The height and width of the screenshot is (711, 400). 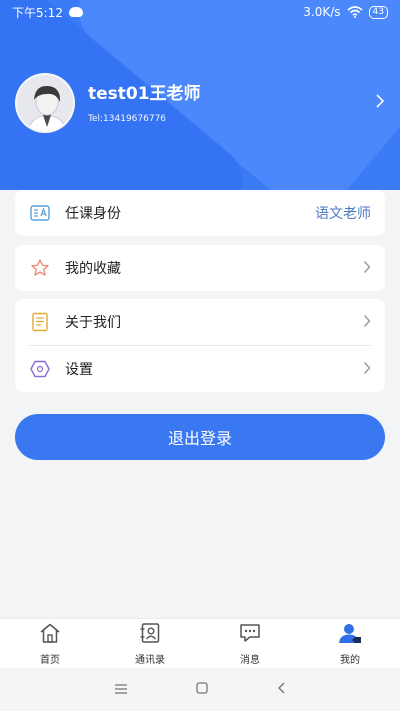 I want to click on menu-icon, so click(x=121, y=689).